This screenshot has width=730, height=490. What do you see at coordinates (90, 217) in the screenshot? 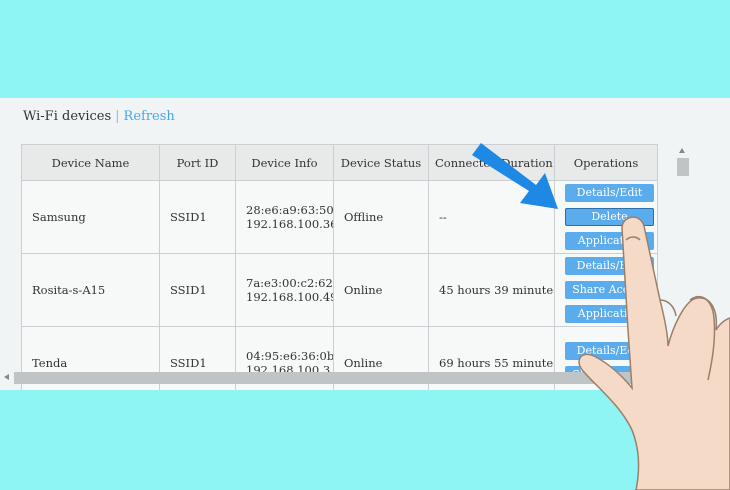
I see `device-name-cell: Samsung` at bounding box center [90, 217].